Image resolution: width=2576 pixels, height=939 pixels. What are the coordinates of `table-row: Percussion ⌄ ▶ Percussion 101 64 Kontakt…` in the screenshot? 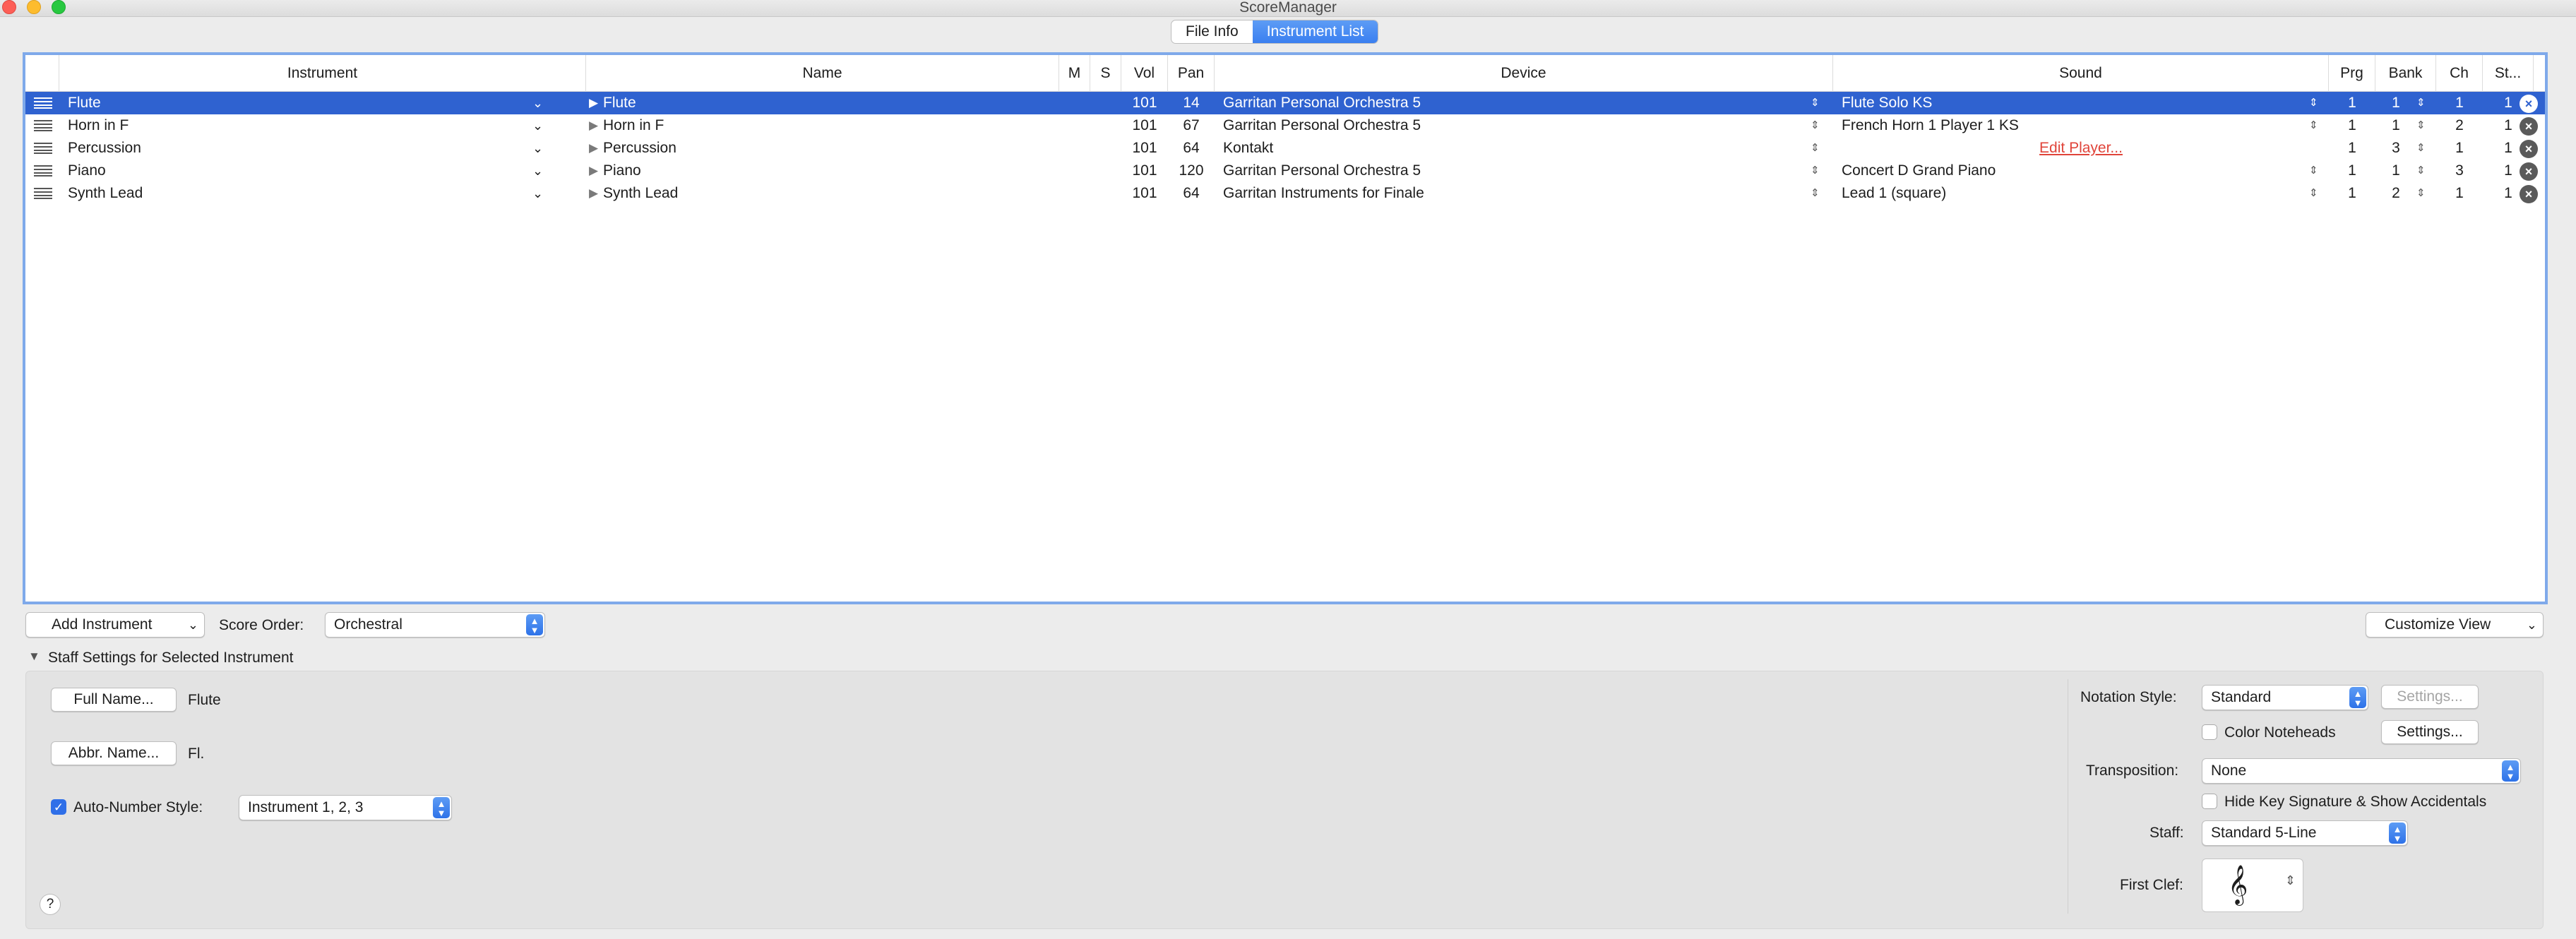 It's located at (1285, 148).